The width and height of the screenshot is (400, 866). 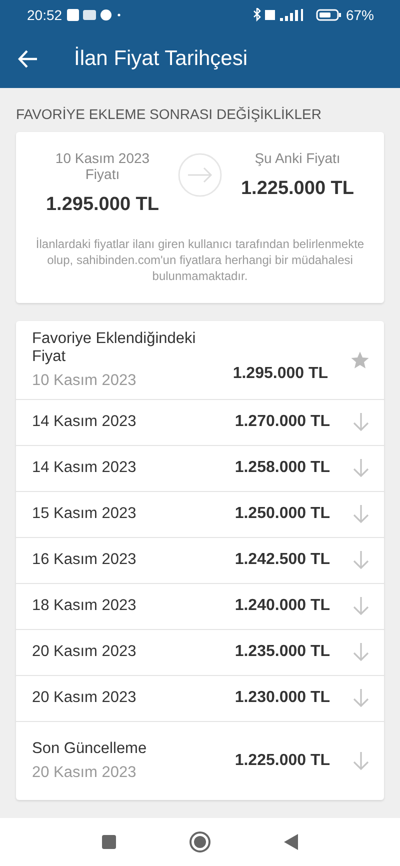 What do you see at coordinates (360, 360) in the screenshot?
I see `star-icon` at bounding box center [360, 360].